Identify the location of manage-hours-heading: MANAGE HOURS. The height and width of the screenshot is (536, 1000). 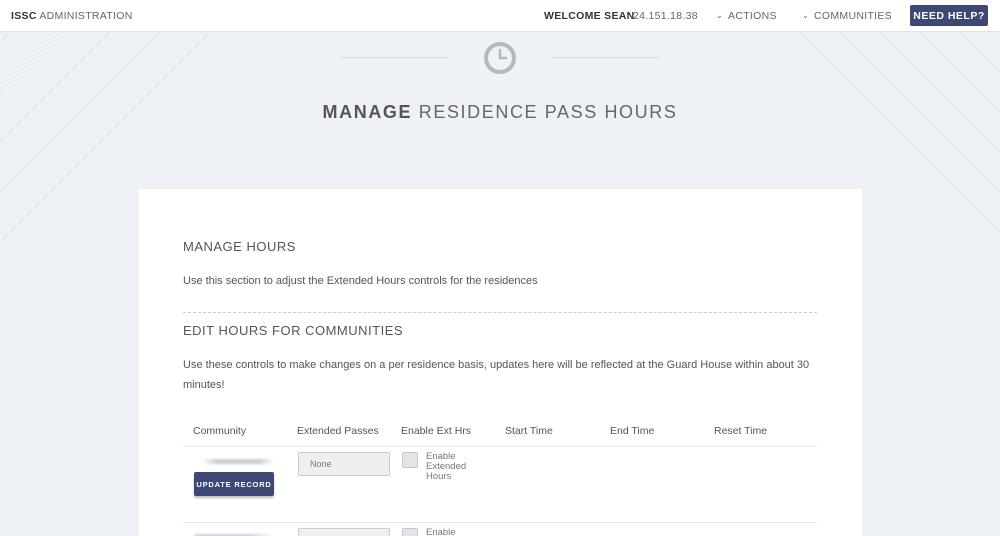
(239, 246).